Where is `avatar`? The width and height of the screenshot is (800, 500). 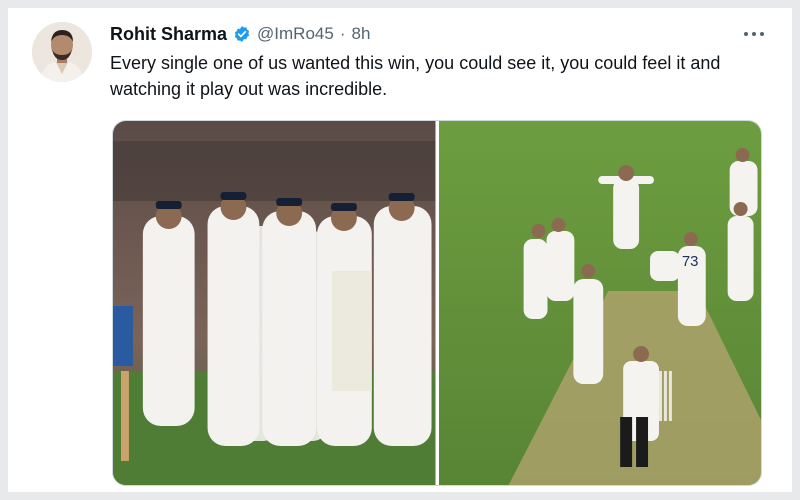
avatar is located at coordinates (62, 52).